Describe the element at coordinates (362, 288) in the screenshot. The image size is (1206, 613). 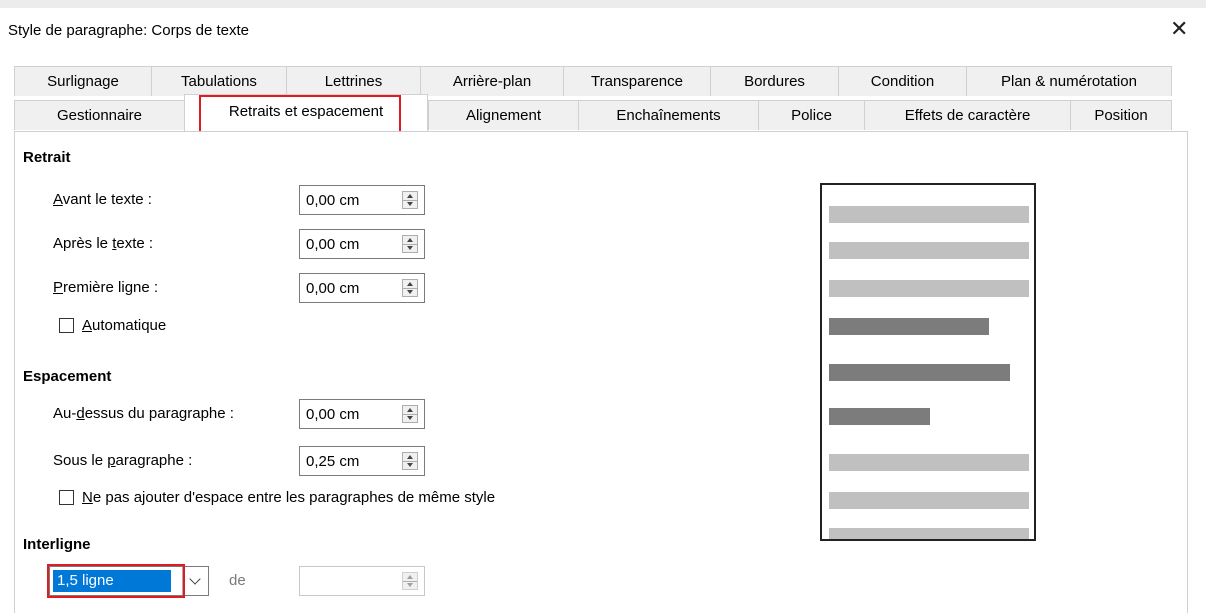
I see `premiere-ligne-spinbox: 0,00 cm` at that location.